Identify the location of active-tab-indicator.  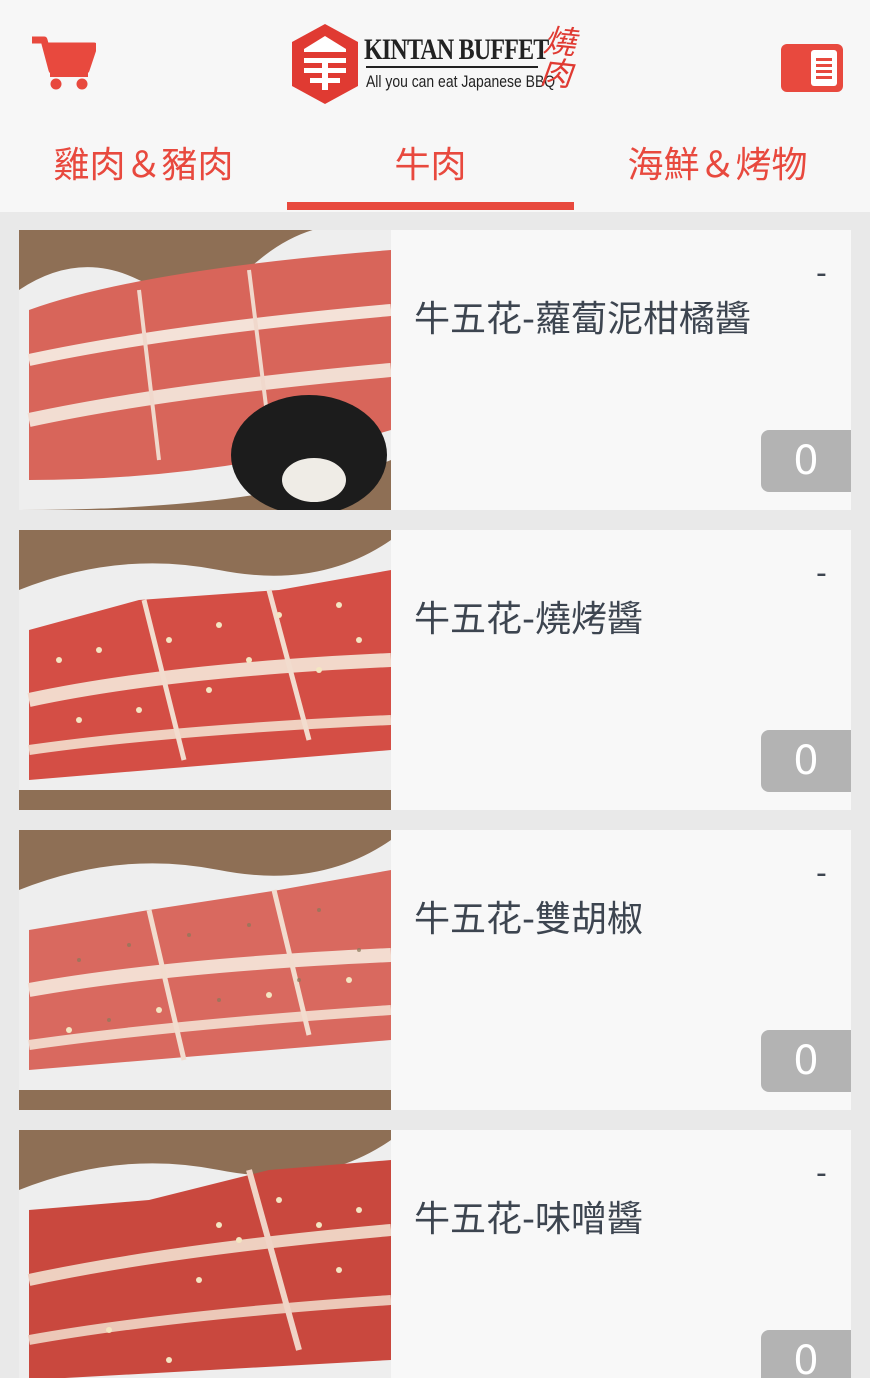
(430, 206).